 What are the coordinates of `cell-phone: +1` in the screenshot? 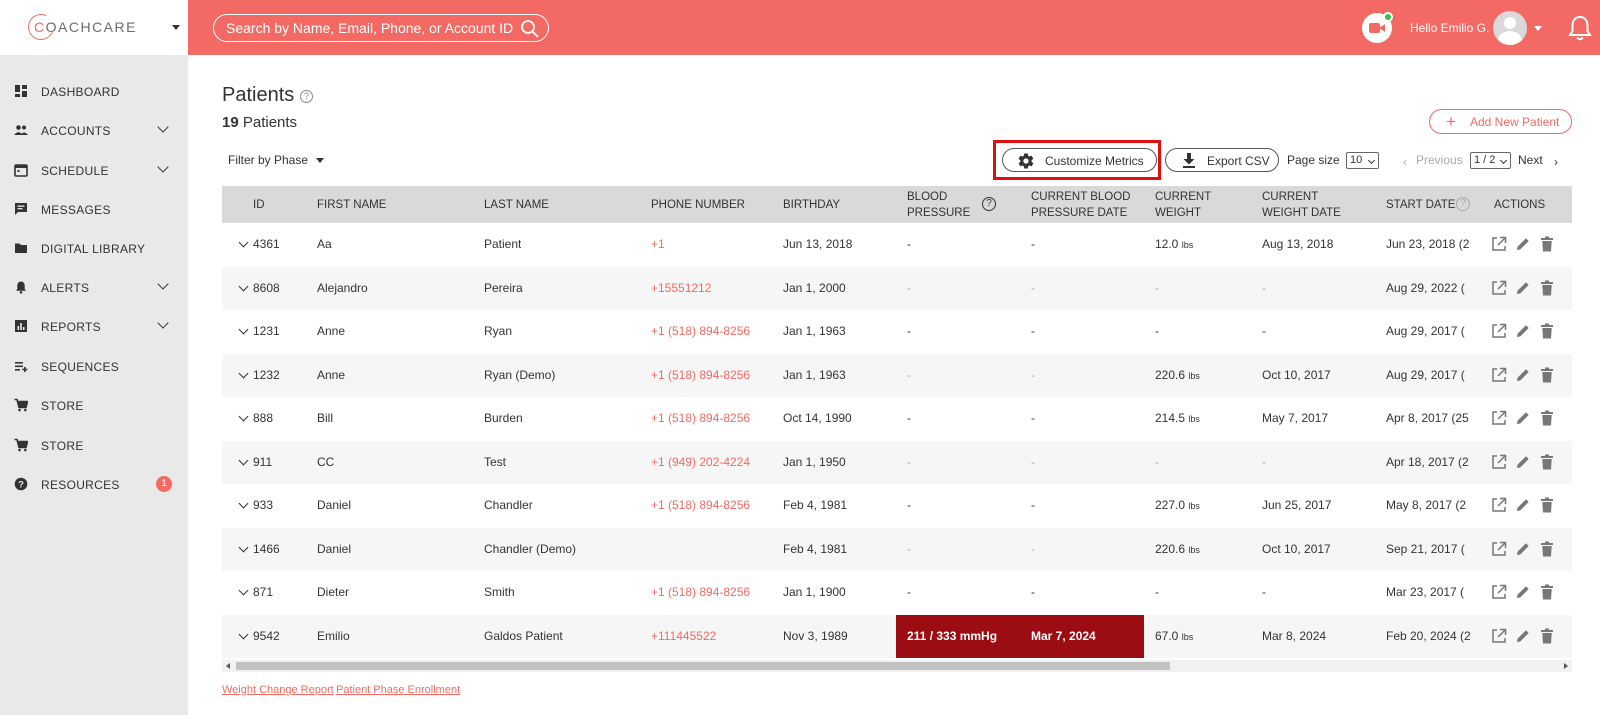 It's located at (658, 245).